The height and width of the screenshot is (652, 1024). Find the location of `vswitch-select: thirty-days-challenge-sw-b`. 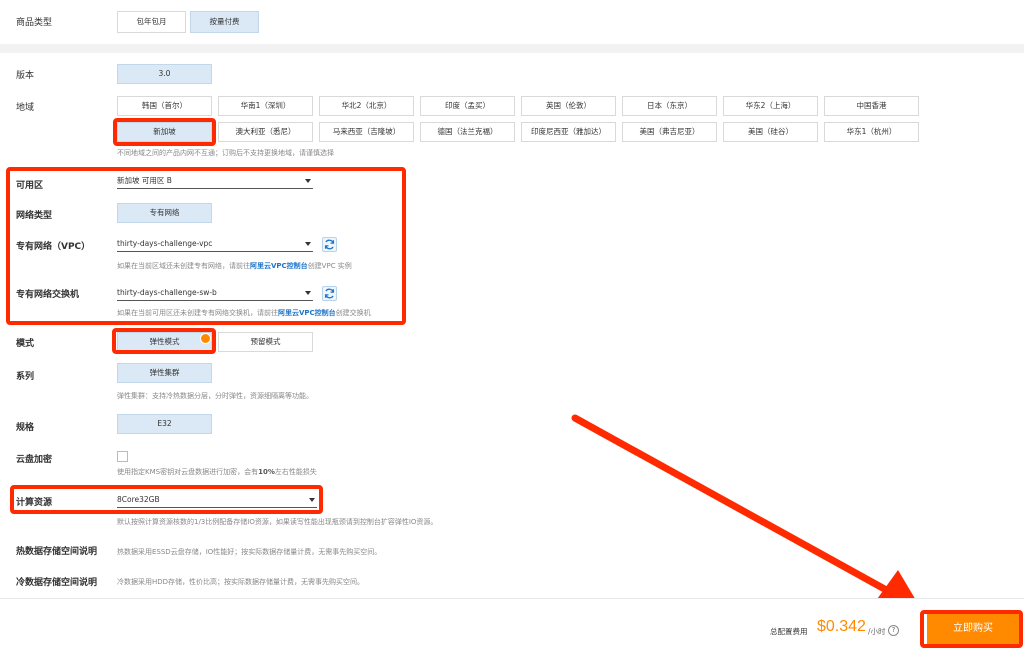

vswitch-select: thirty-days-challenge-sw-b is located at coordinates (215, 293).